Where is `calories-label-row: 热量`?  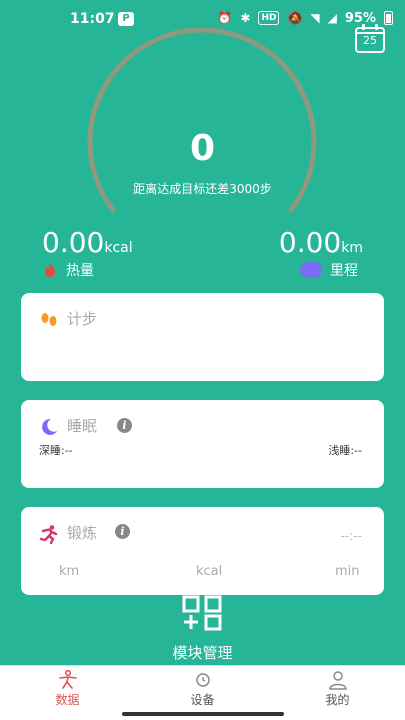
calories-label-row: 热量 is located at coordinates (68, 270).